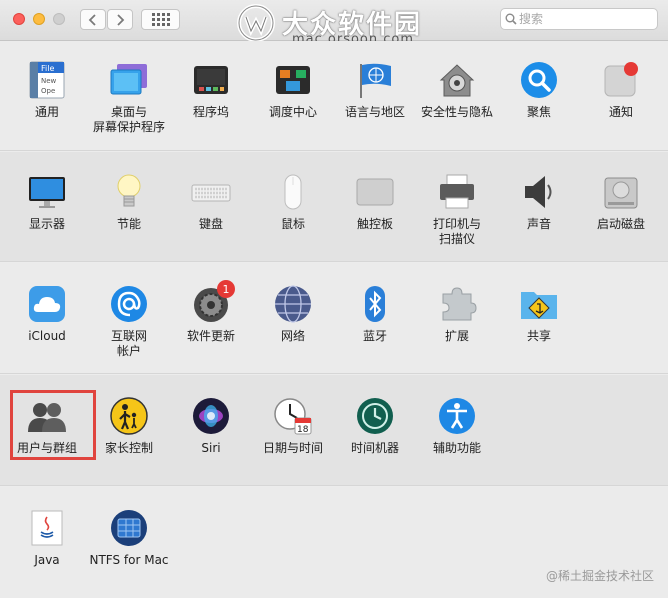 The width and height of the screenshot is (668, 598). I want to click on mouse-icon, so click(293, 192).